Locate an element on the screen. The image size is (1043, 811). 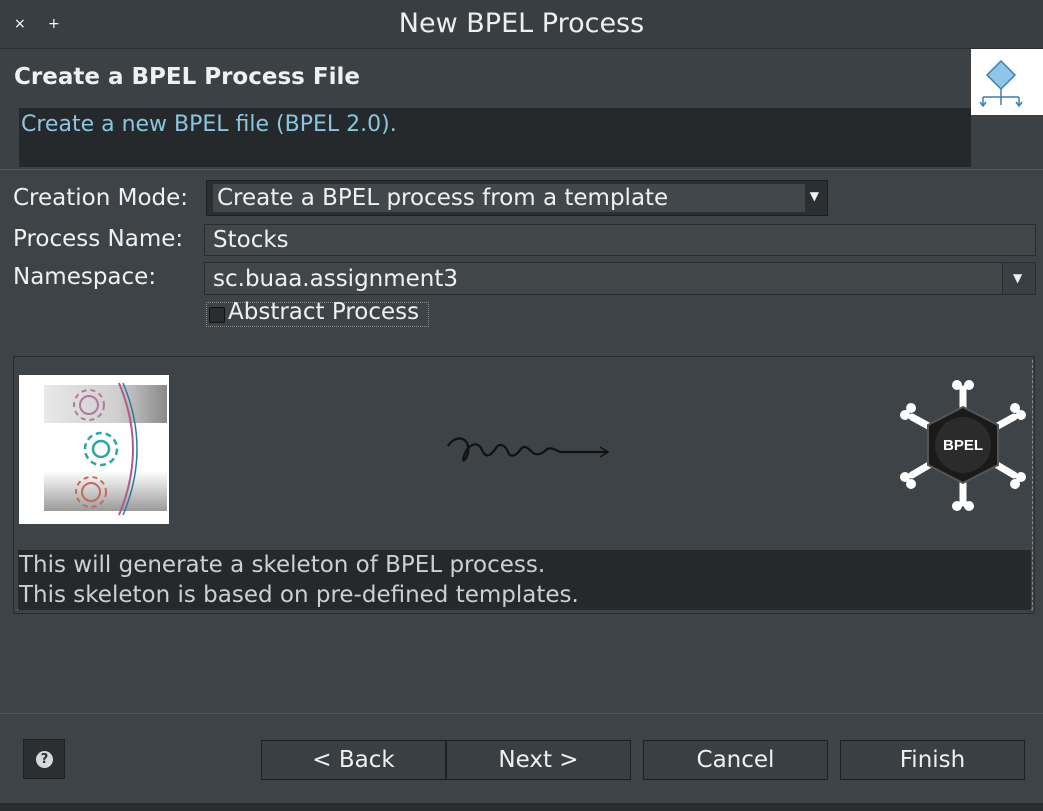
background-window-strip is located at coordinates (521, 807).